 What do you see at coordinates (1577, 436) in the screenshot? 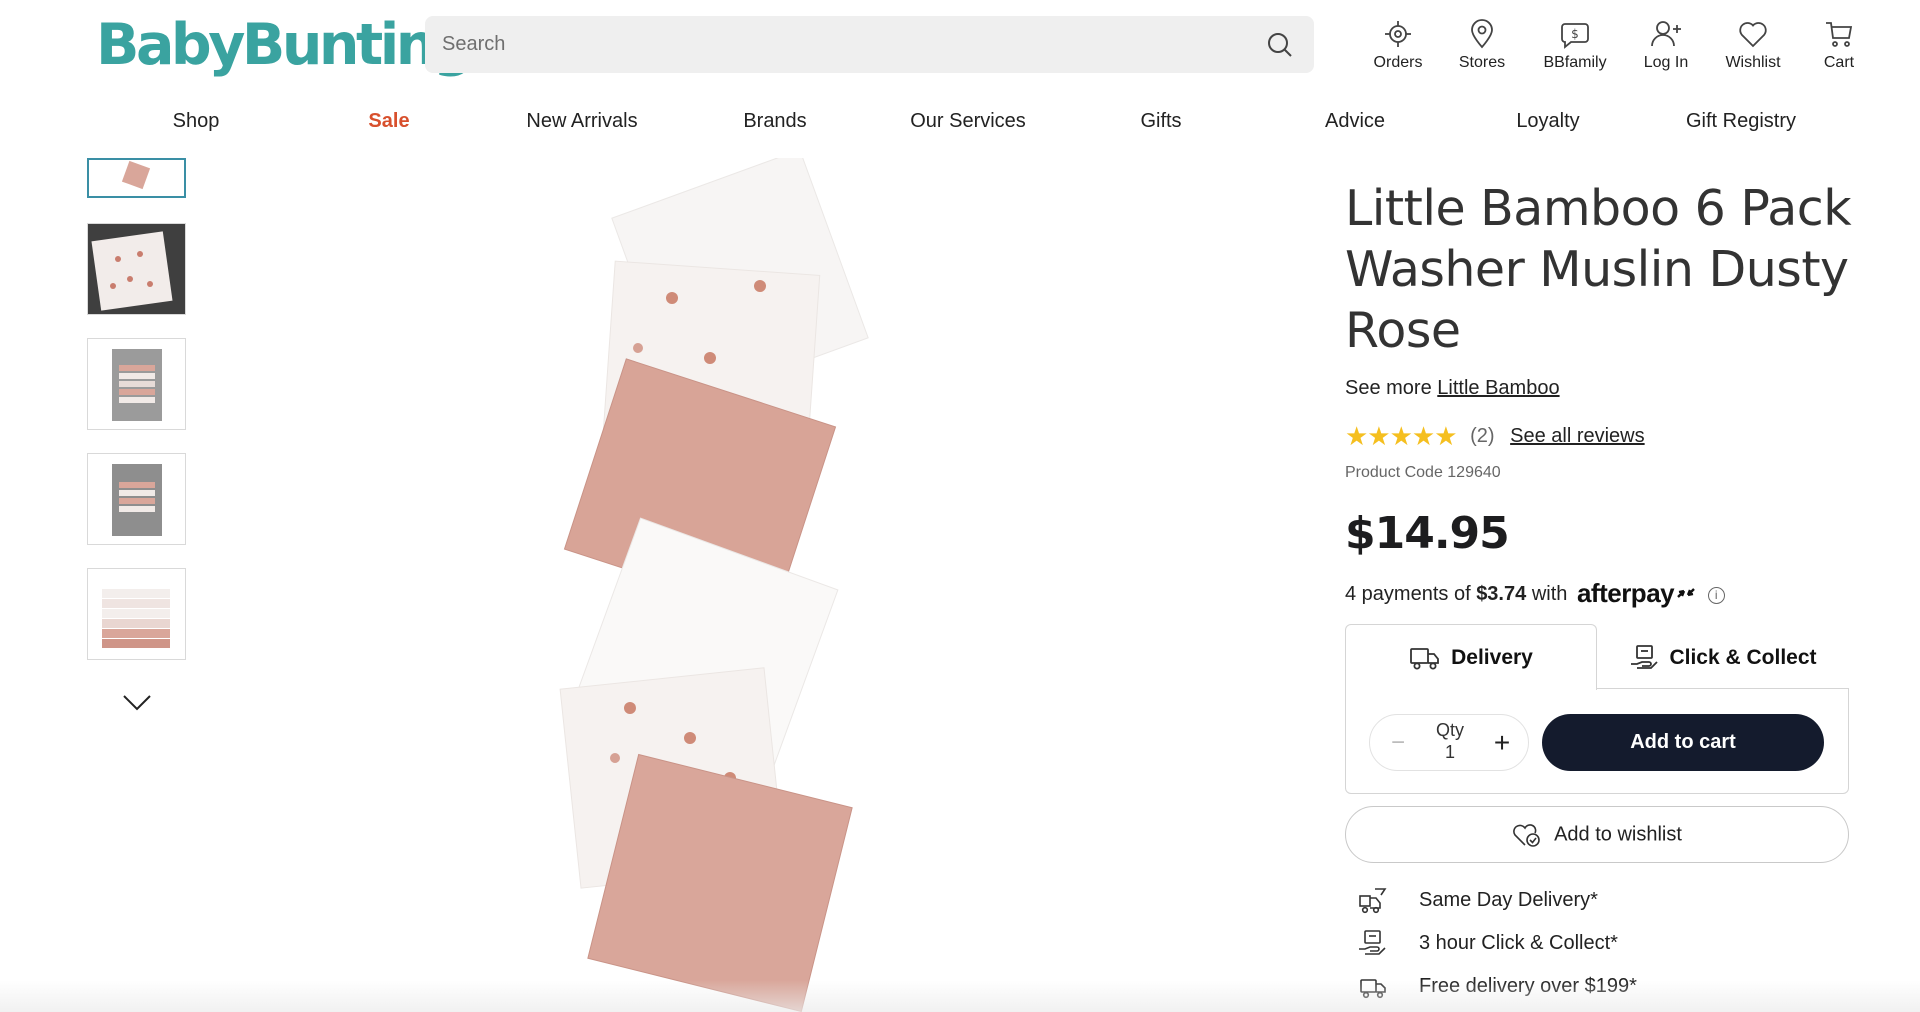
I see `see-all-reviews-link: See all reviews` at bounding box center [1577, 436].